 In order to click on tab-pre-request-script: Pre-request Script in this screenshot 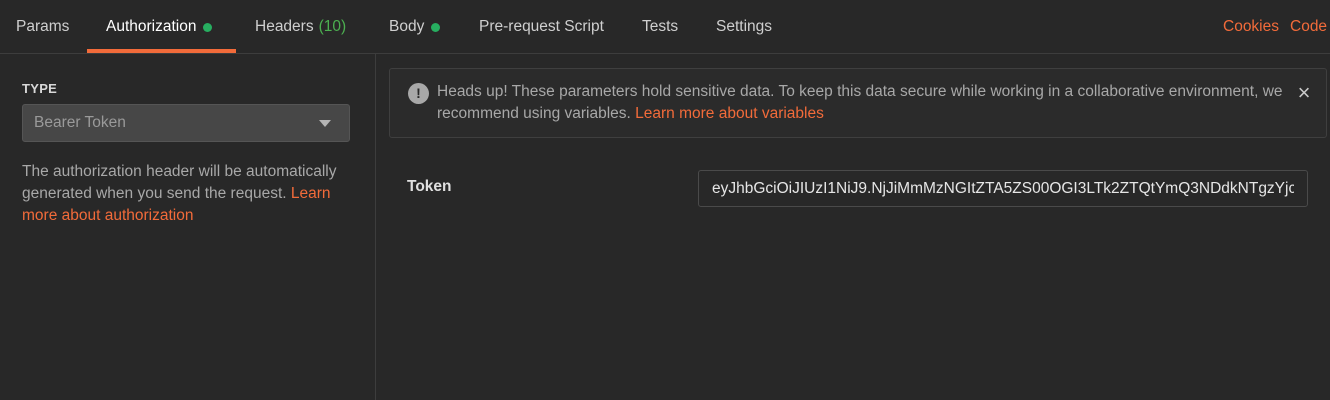, I will do `click(541, 27)`.